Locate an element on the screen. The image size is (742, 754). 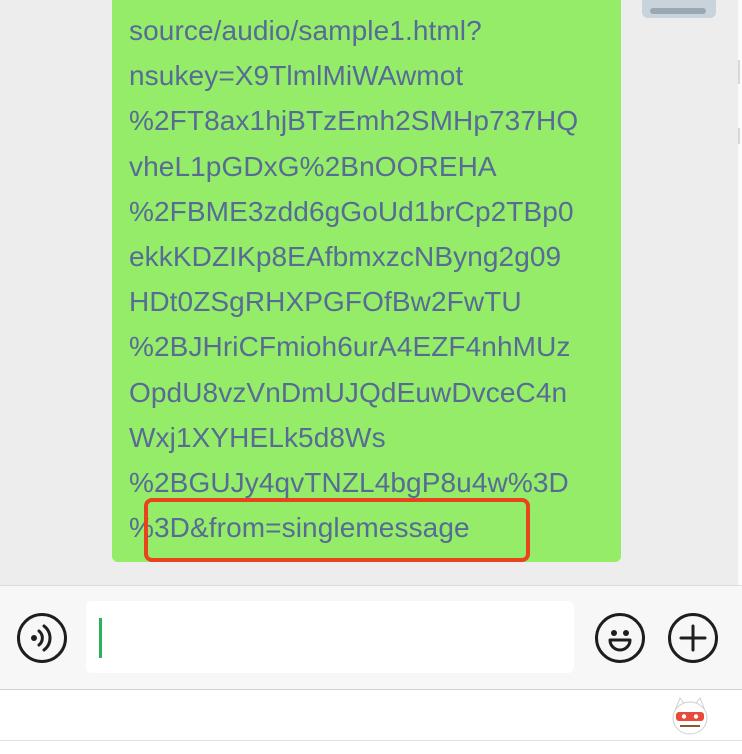
input-bar is located at coordinates (371, 637).